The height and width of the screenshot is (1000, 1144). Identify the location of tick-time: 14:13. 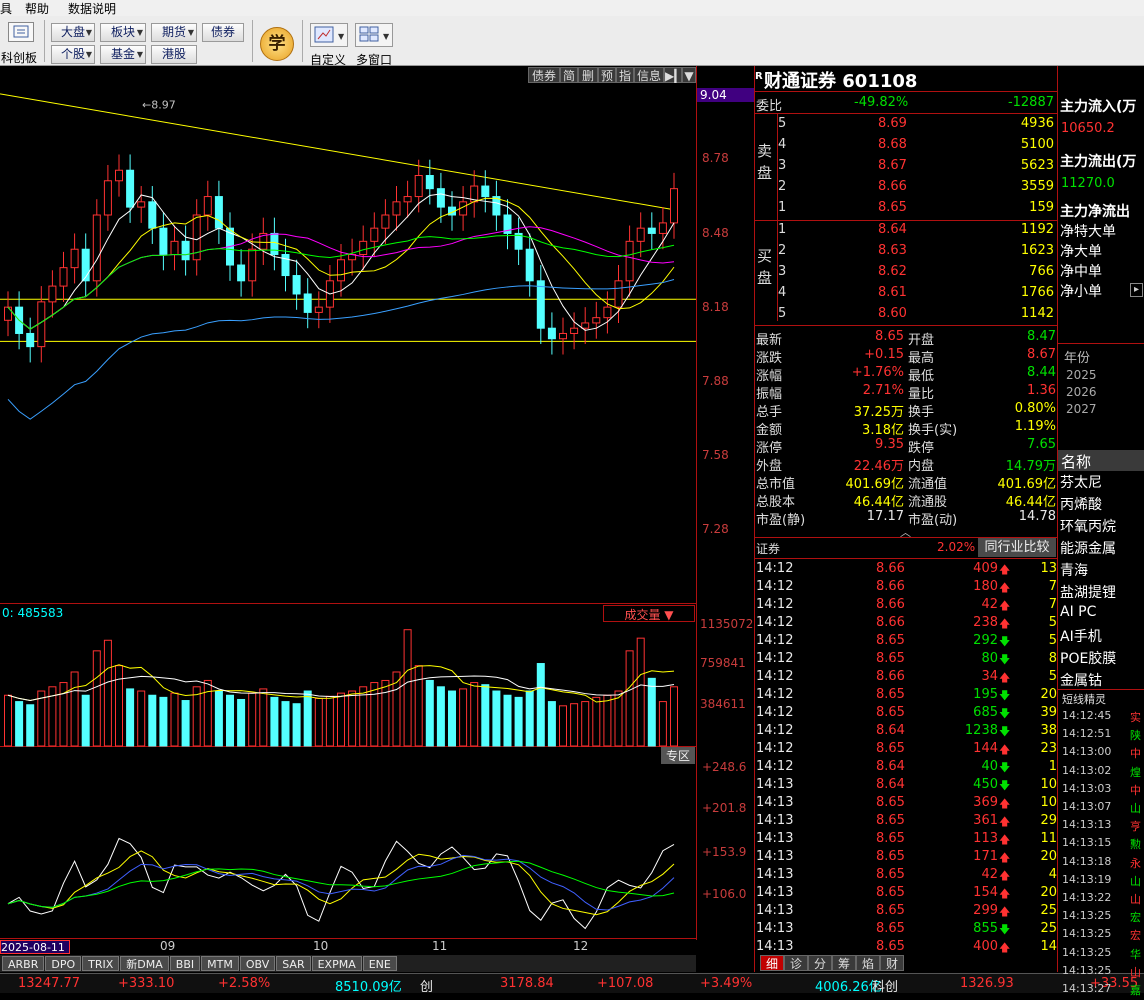
(775, 892).